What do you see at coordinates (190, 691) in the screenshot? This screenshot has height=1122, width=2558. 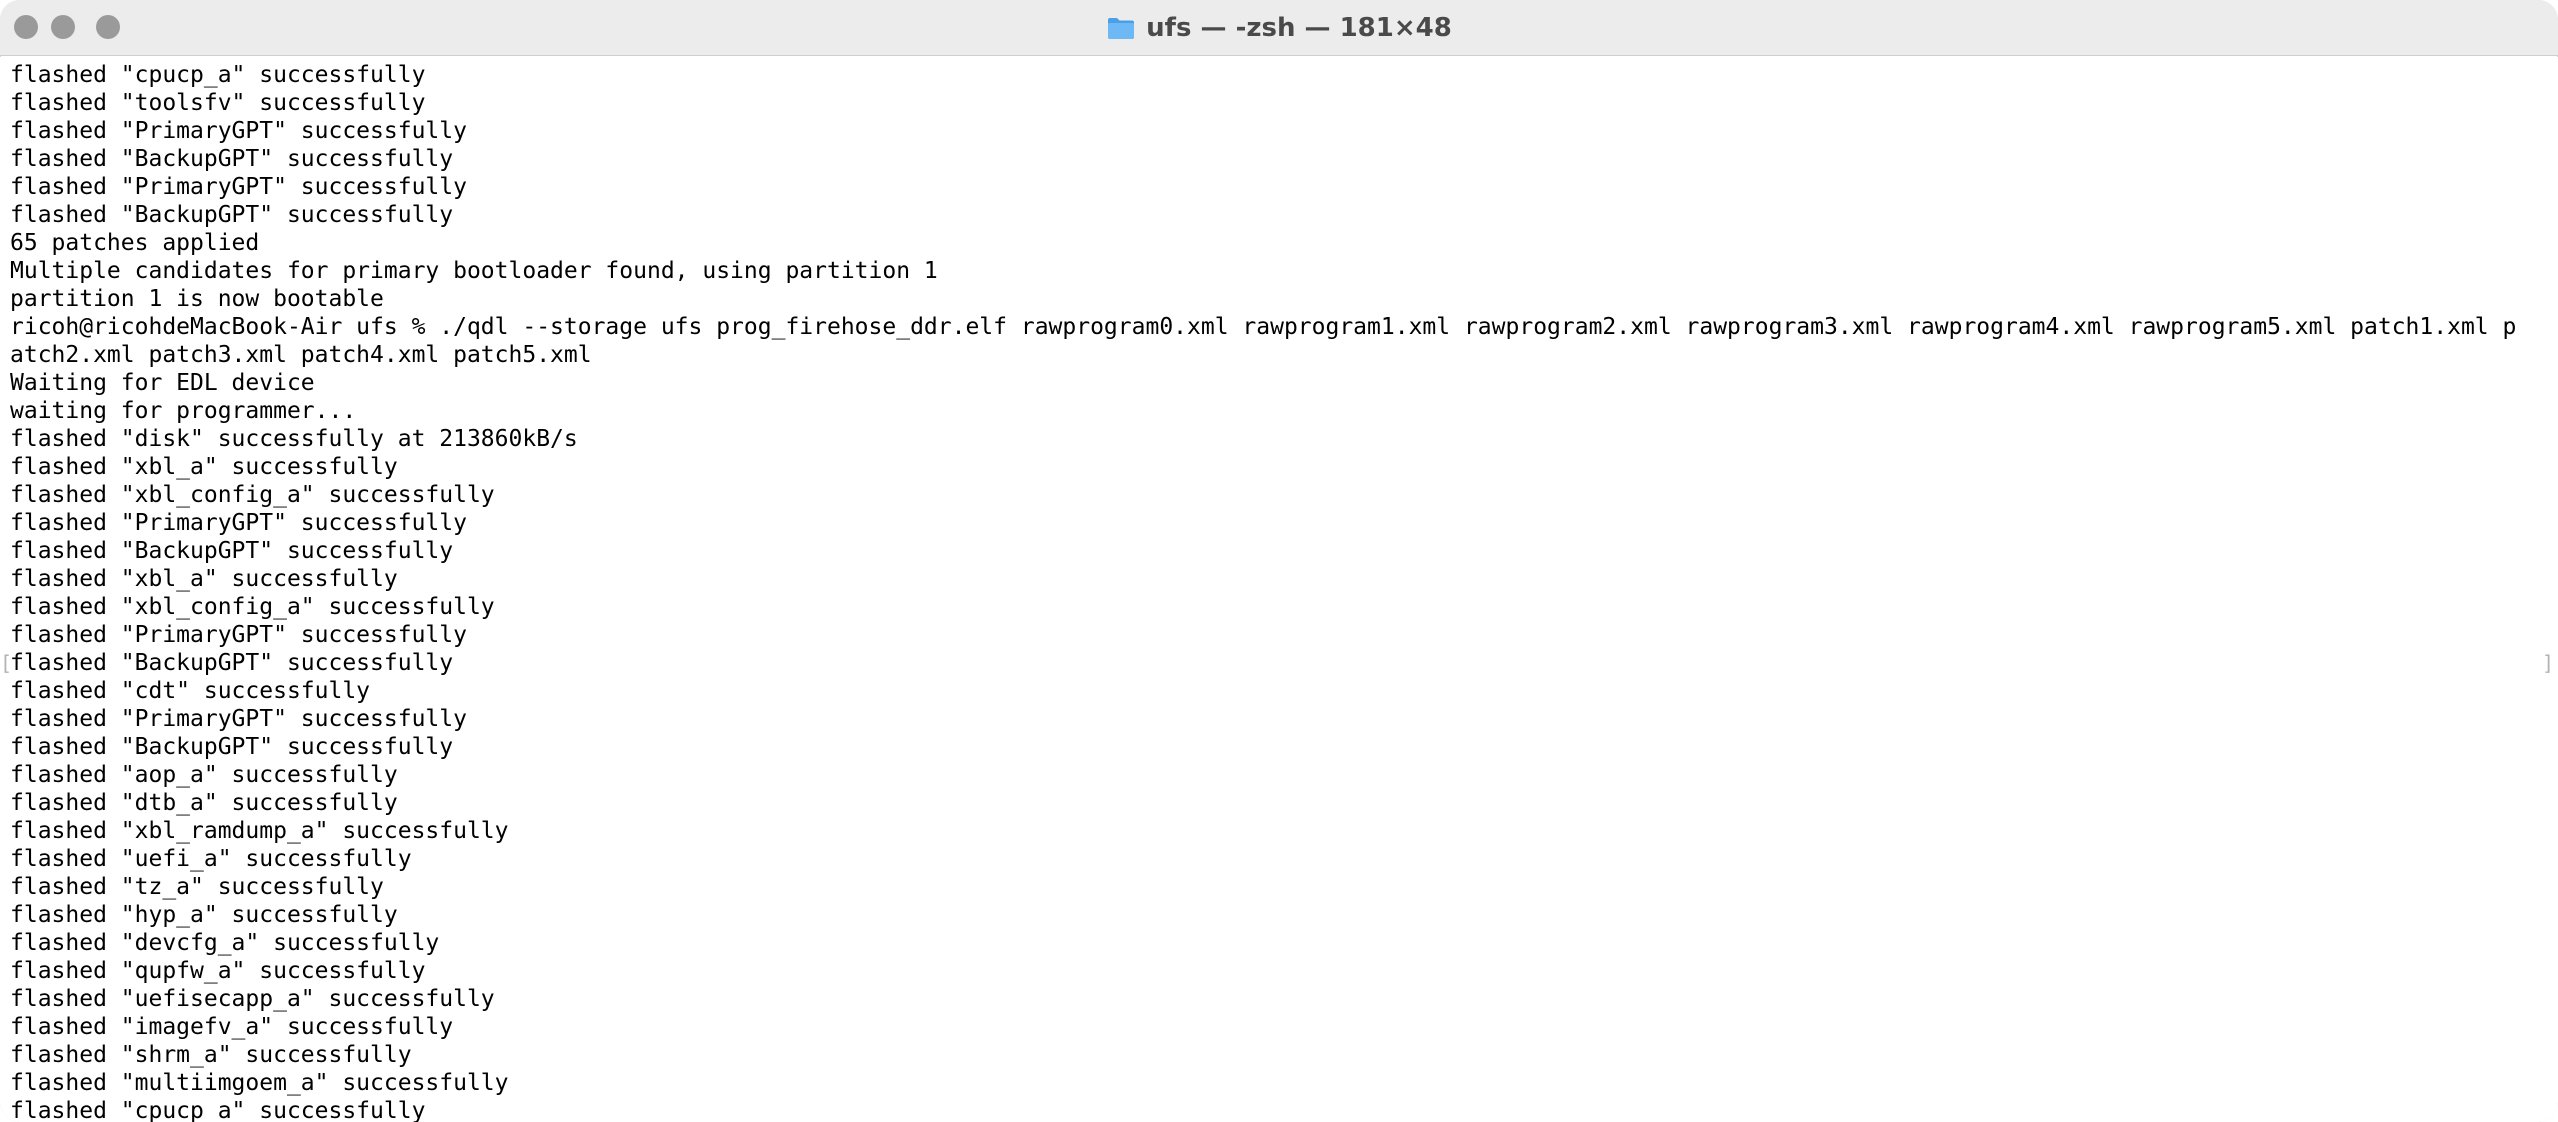 I see `terminal-line: flashed "cdt" successfully` at bounding box center [190, 691].